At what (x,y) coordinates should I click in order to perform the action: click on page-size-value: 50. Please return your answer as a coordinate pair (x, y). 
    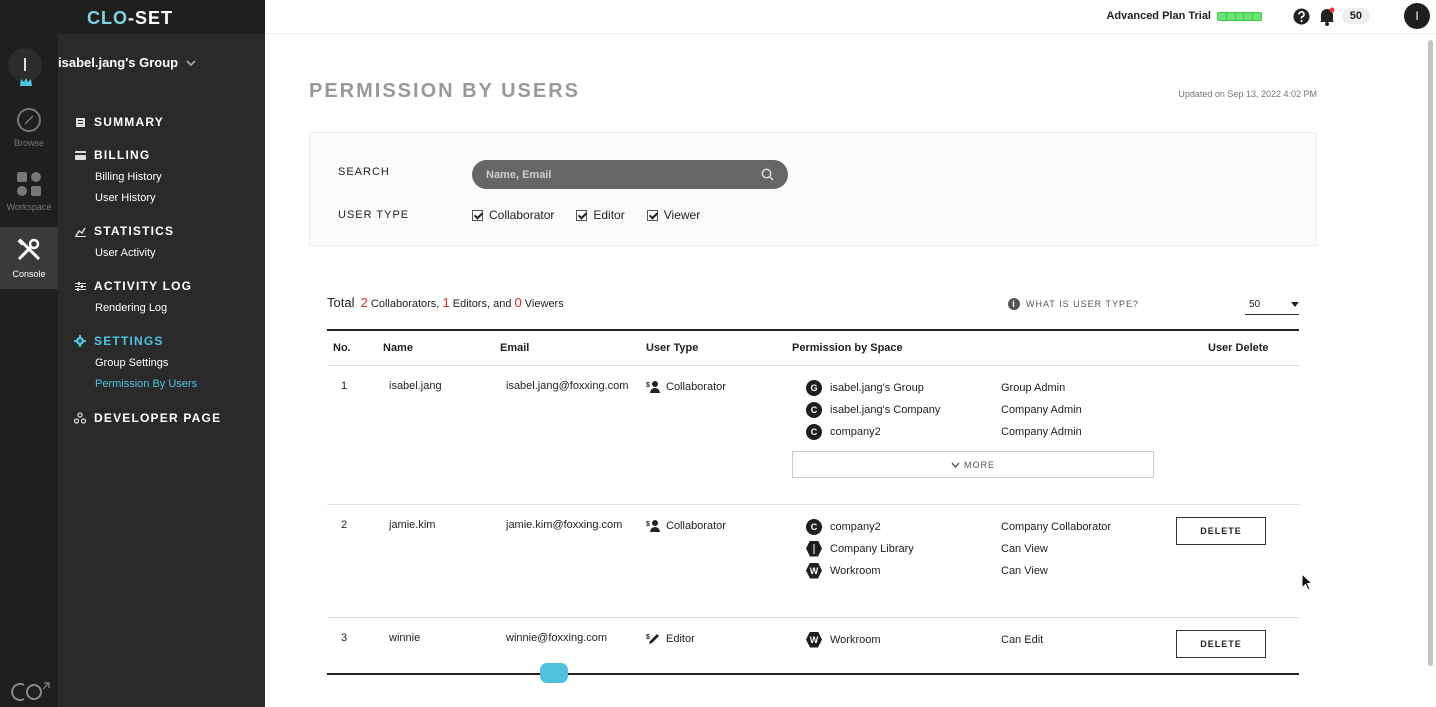
    Looking at the image, I should click on (1255, 304).